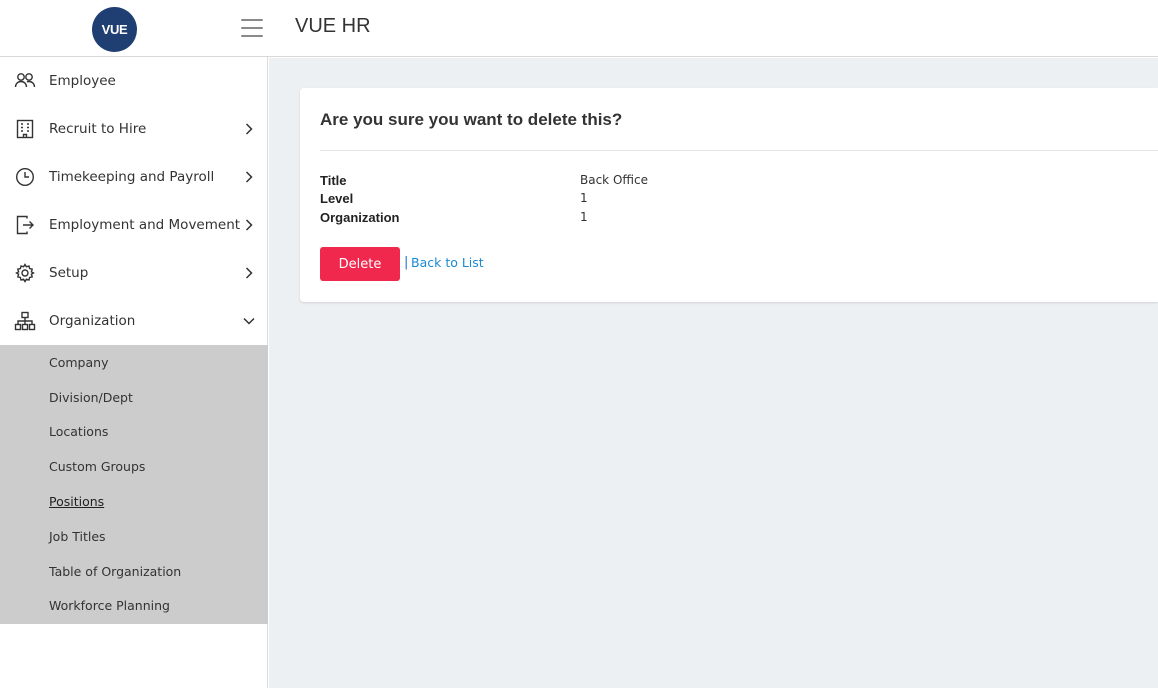 The width and height of the screenshot is (1158, 688). Describe the element at coordinates (133, 81) in the screenshot. I see `sidebar-item-employee: Employee` at that location.